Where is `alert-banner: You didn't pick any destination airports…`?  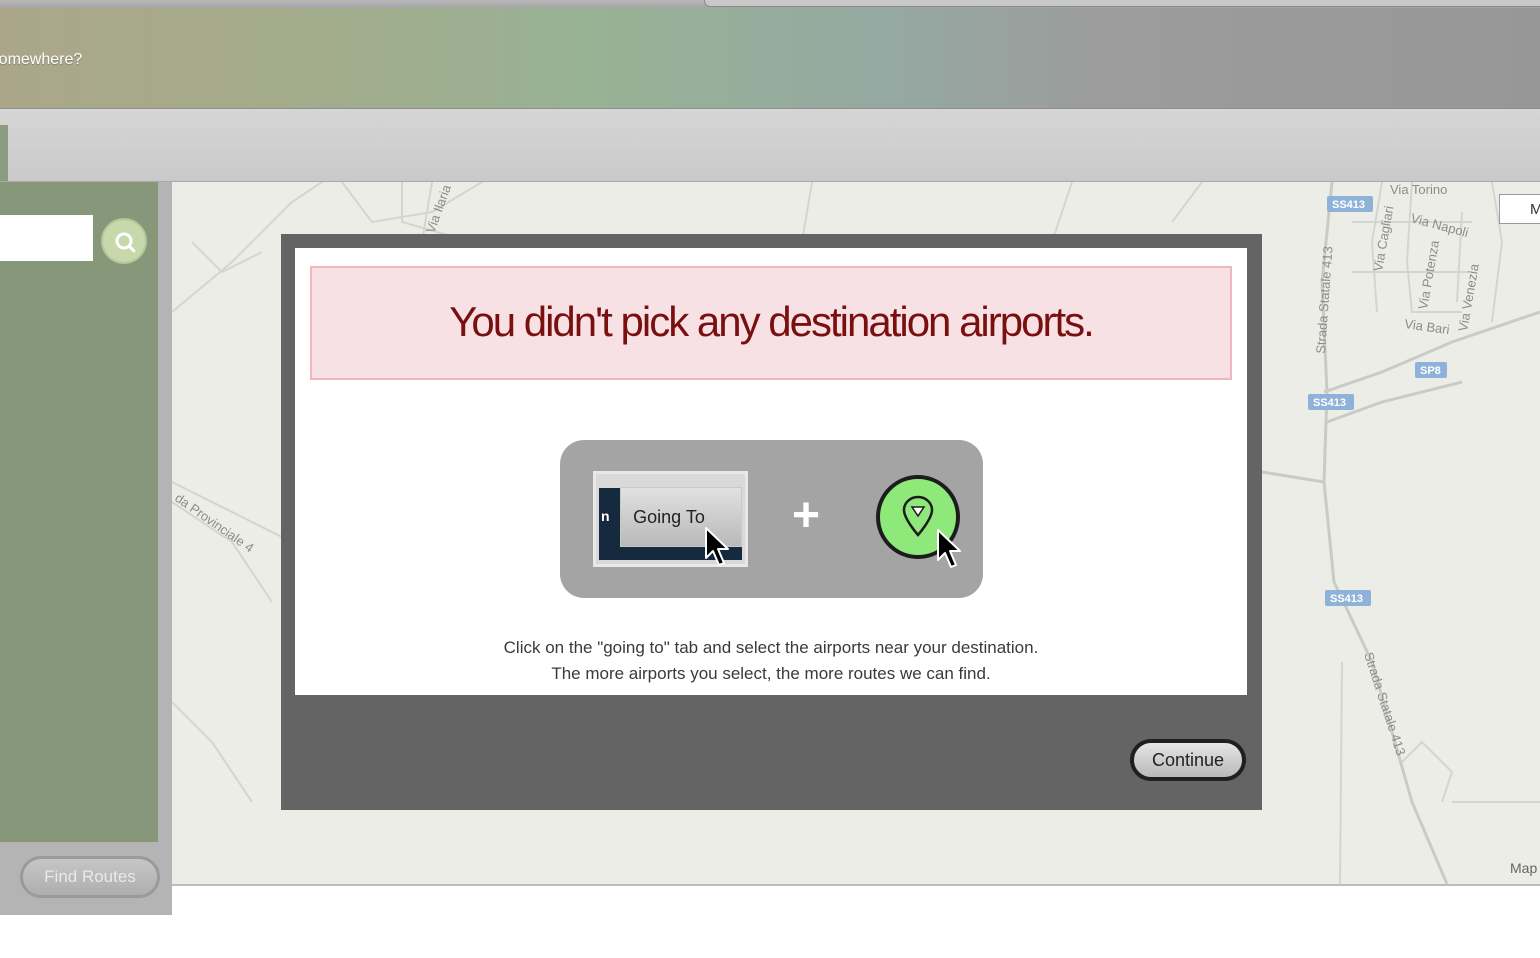 alert-banner: You didn't pick any destination airports… is located at coordinates (771, 323).